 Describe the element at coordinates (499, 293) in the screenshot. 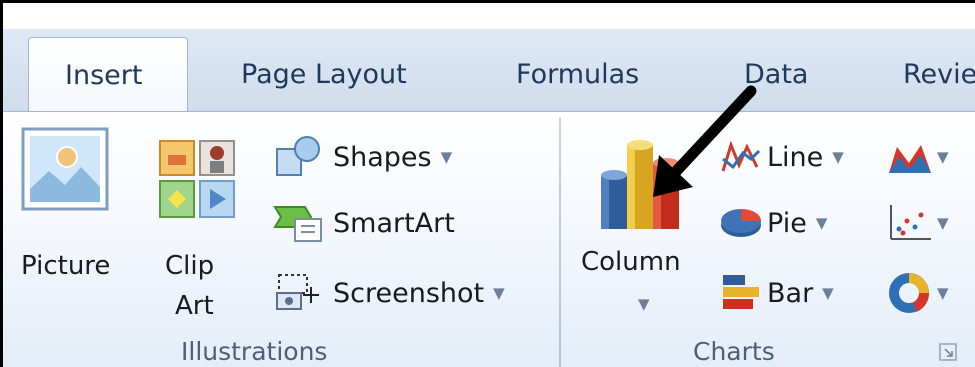

I see `screenshot-dropdown-arrow-icon: ▼` at that location.